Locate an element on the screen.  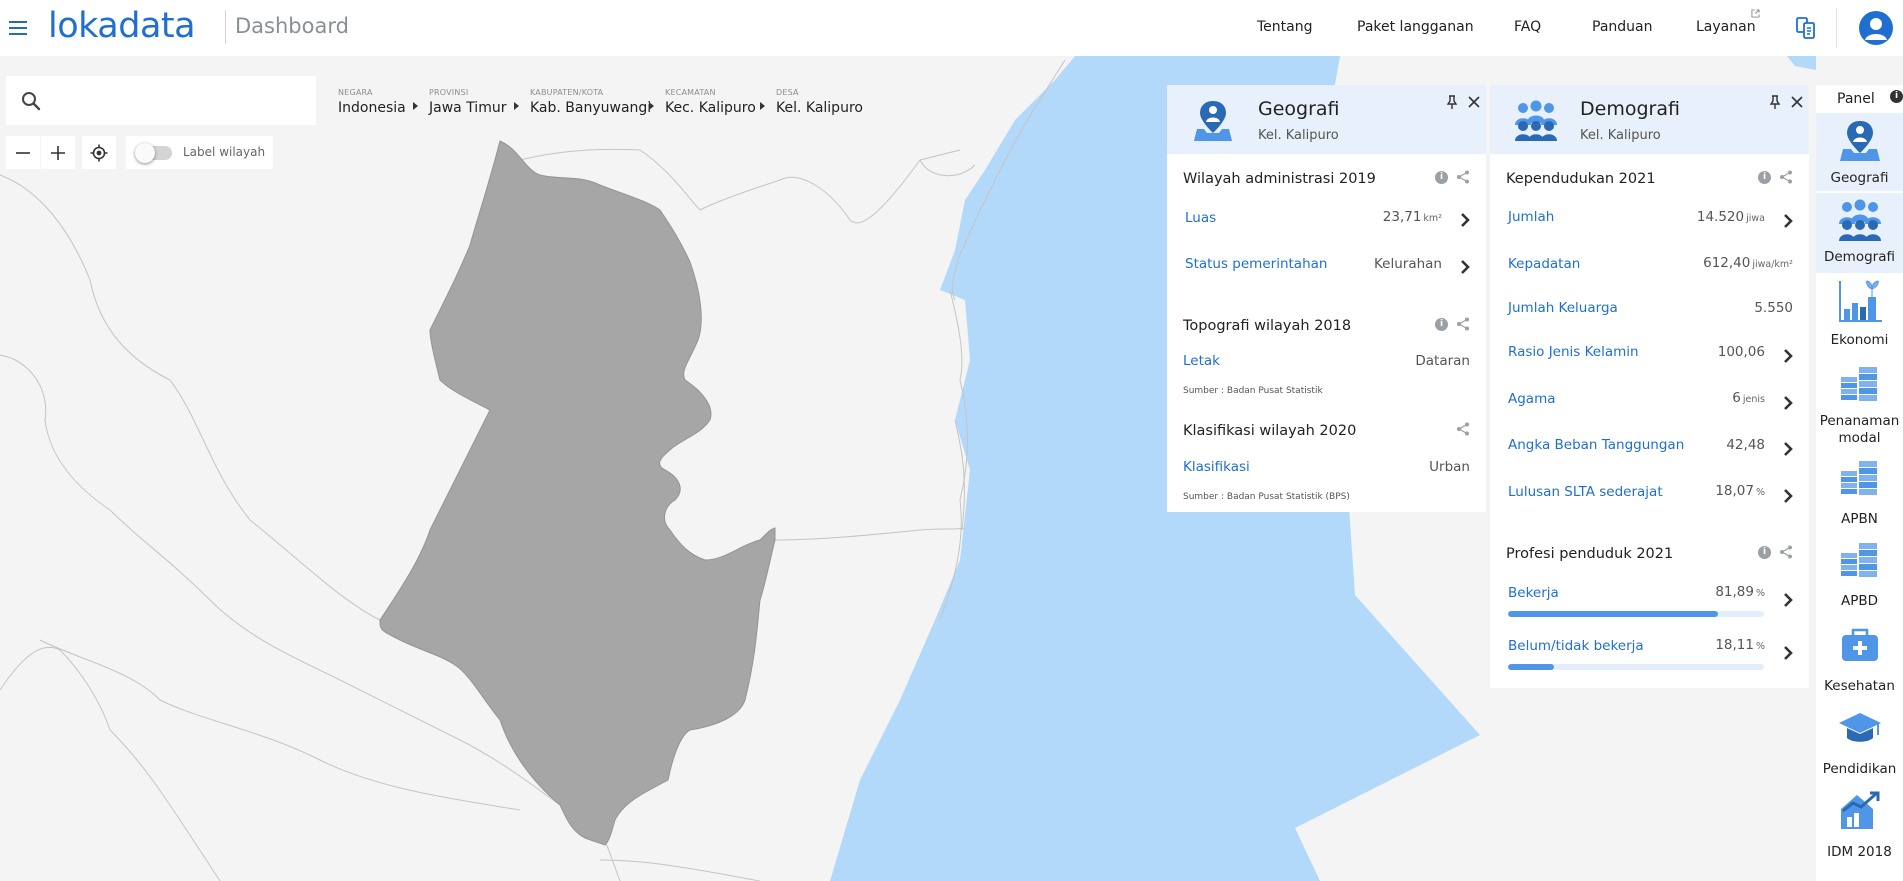
rail-item-label: APBD is located at coordinates (1859, 601).